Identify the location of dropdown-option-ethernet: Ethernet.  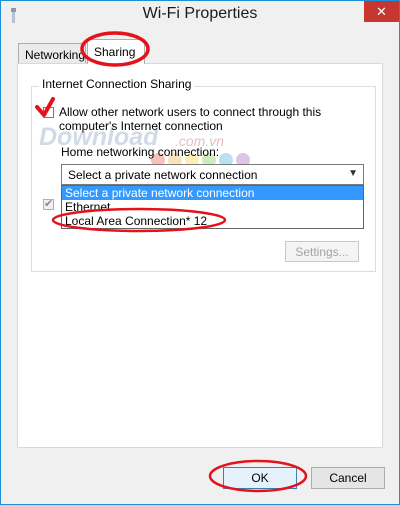
(212, 207).